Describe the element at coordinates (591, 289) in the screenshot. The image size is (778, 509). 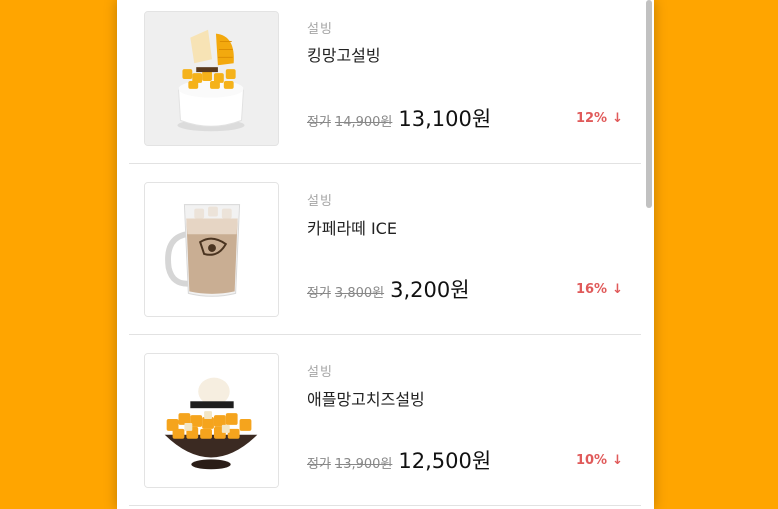
I see `discount-rate: 16%` at that location.